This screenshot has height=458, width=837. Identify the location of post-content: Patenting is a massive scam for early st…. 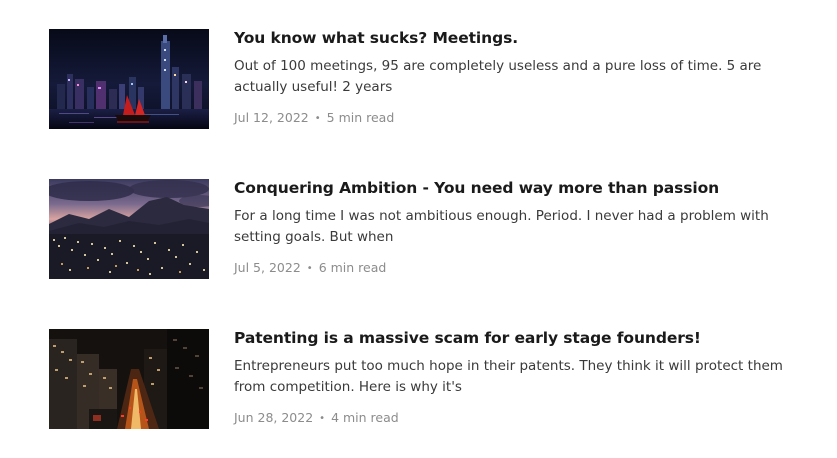
(521, 378).